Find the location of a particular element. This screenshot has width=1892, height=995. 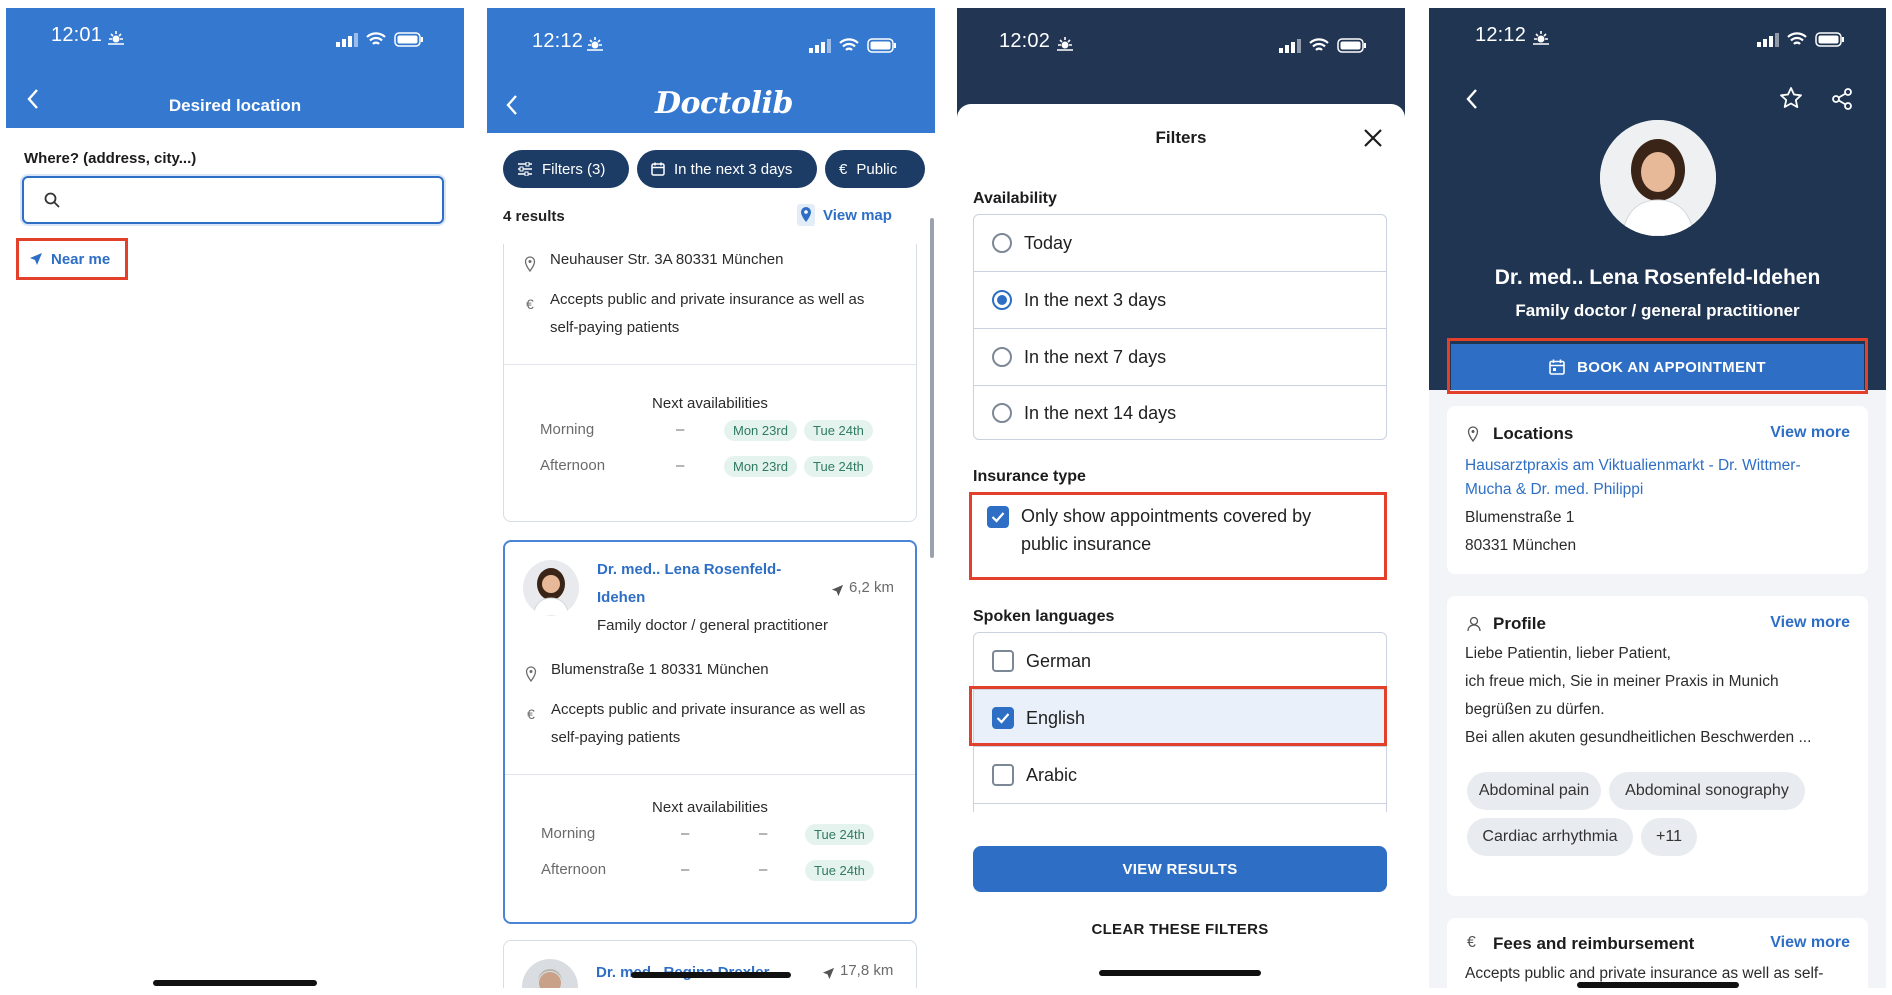

book-appointment-label: BOOK AN APPOINTMENT is located at coordinates (1671, 367).